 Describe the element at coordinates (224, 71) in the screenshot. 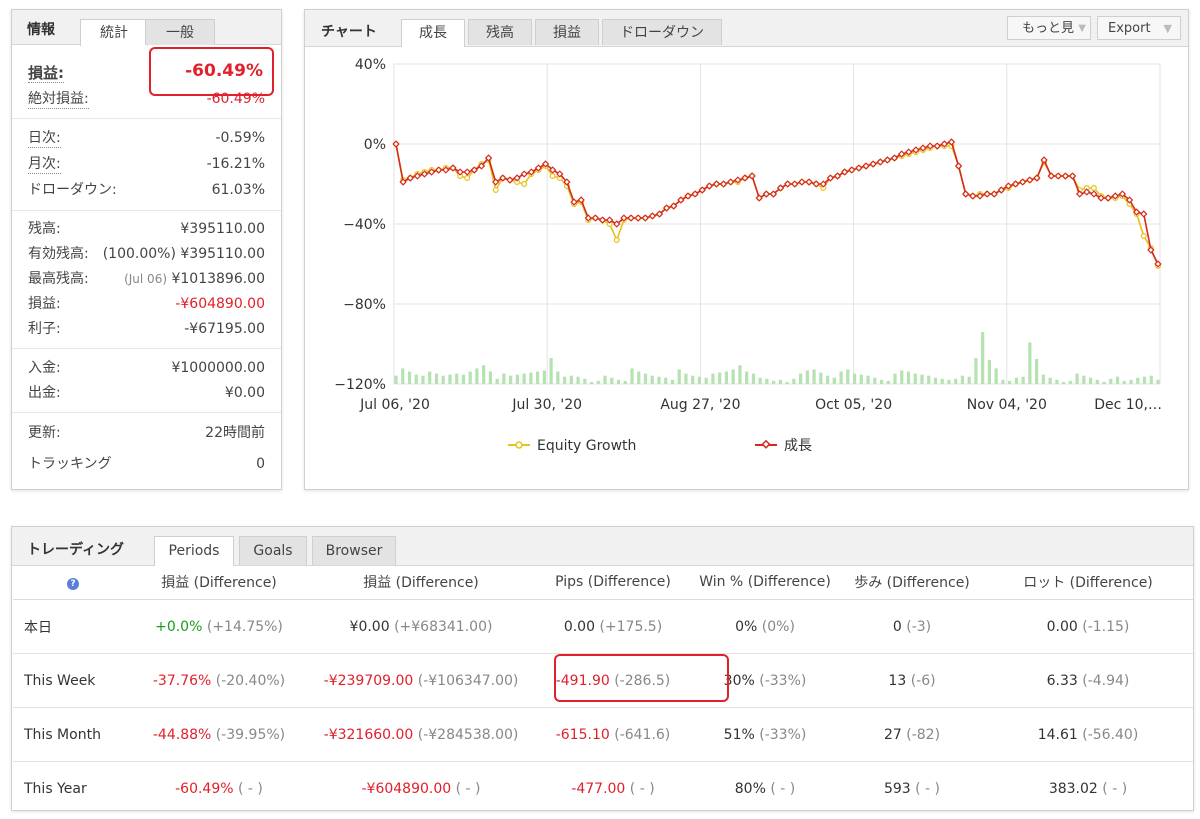

I see `profit-value: -60.49%` at that location.